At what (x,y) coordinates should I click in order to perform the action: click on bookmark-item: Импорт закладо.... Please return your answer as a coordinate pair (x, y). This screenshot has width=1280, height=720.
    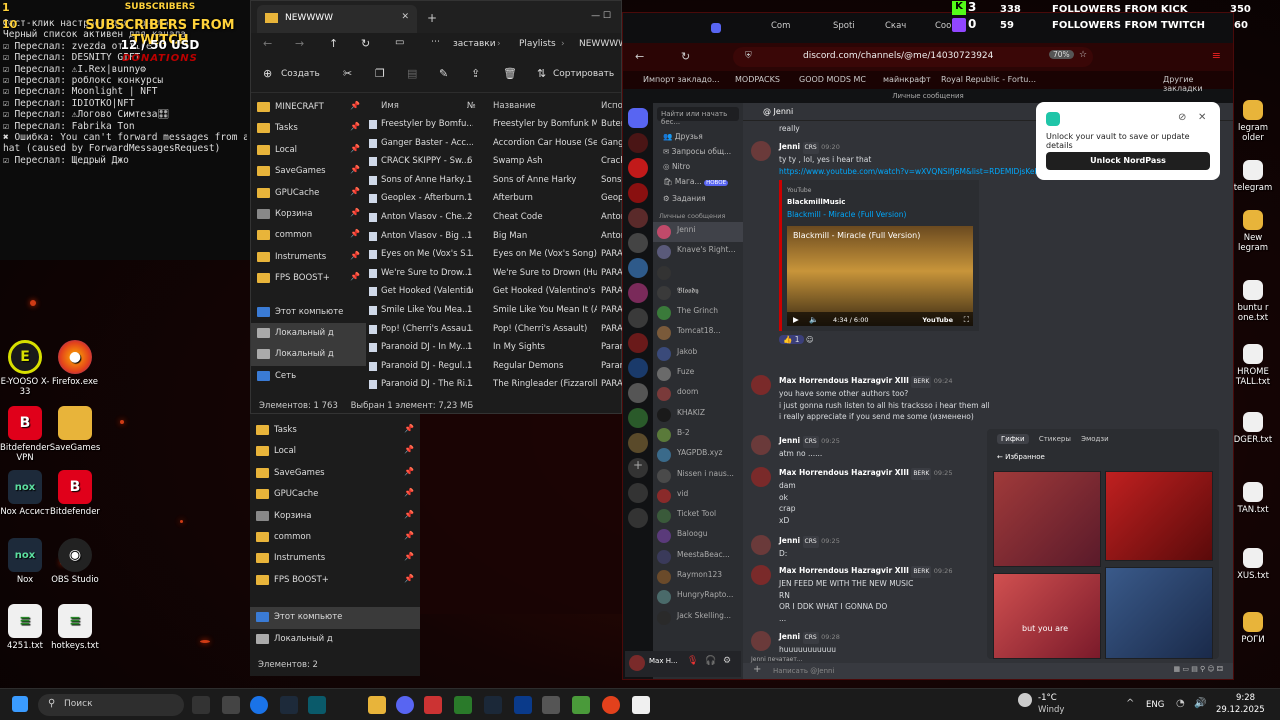
    Looking at the image, I should click on (681, 79).